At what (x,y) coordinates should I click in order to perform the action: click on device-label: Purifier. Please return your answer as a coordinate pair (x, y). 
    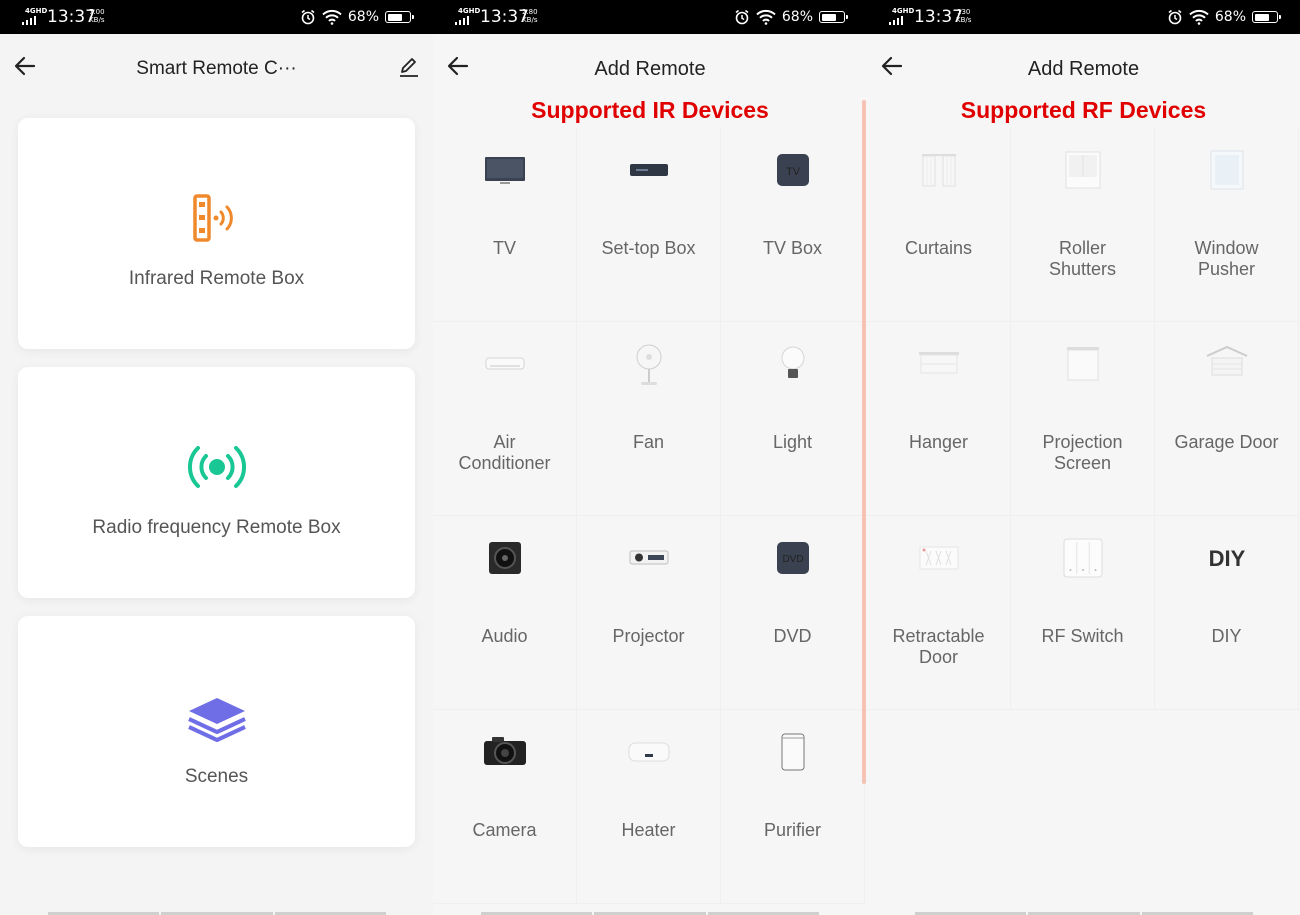
    Looking at the image, I should click on (792, 830).